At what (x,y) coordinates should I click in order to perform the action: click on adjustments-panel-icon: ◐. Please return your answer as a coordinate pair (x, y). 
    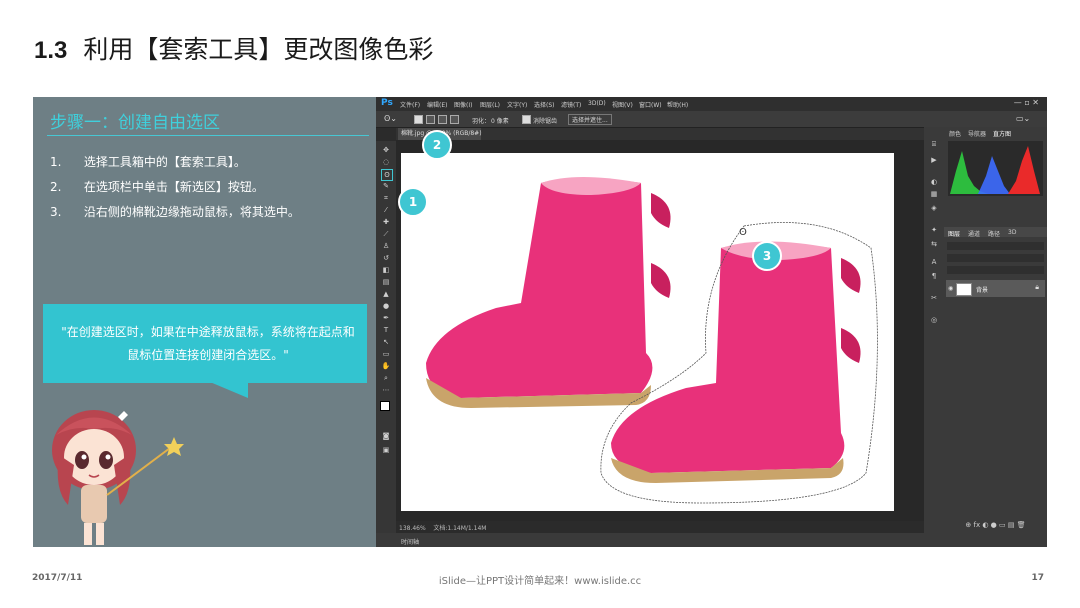
    Looking at the image, I should click on (934, 182).